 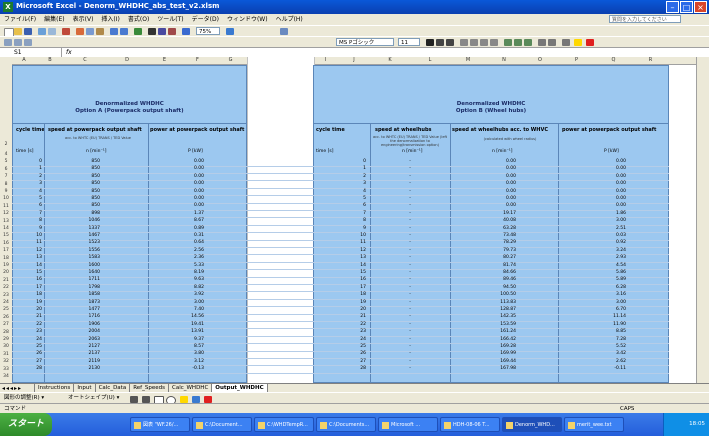 What do you see at coordinates (52, 31) in the screenshot?
I see `preview-icon` at bounding box center [52, 31].